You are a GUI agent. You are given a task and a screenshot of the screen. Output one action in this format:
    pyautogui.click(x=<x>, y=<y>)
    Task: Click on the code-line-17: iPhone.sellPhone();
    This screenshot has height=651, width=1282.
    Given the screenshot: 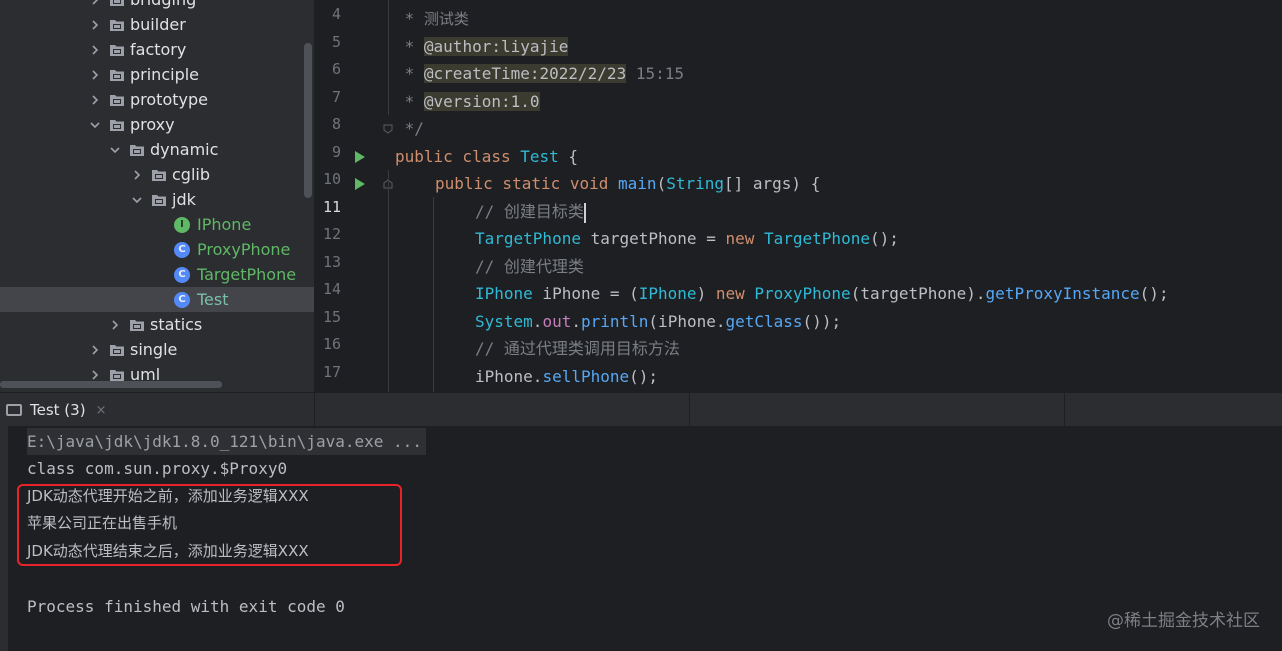 What is the action you would take?
    pyautogui.click(x=567, y=376)
    